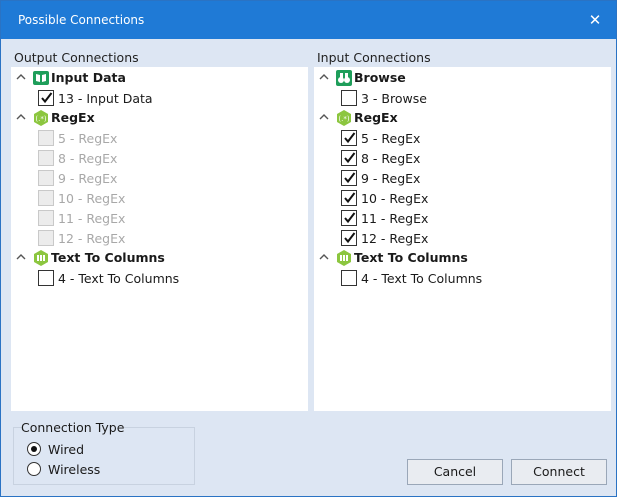 The image size is (617, 497). What do you see at coordinates (41, 78) in the screenshot?
I see `book-icon` at bounding box center [41, 78].